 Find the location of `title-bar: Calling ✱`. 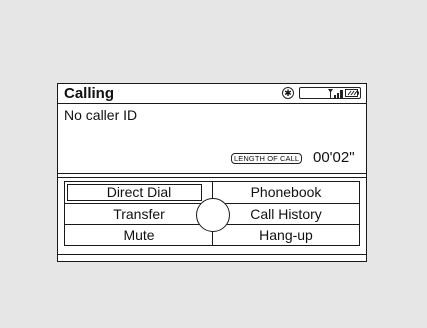

title-bar: Calling ✱ is located at coordinates (212, 94).